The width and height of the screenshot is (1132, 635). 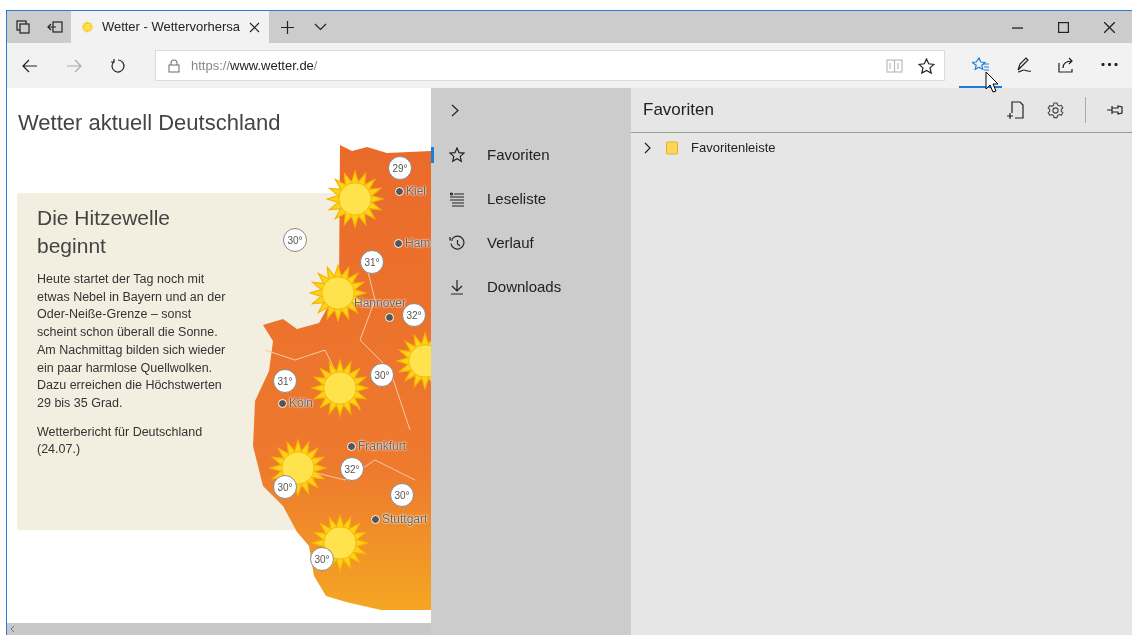 I want to click on mouse-cursor-icon, so click(x=992, y=82).